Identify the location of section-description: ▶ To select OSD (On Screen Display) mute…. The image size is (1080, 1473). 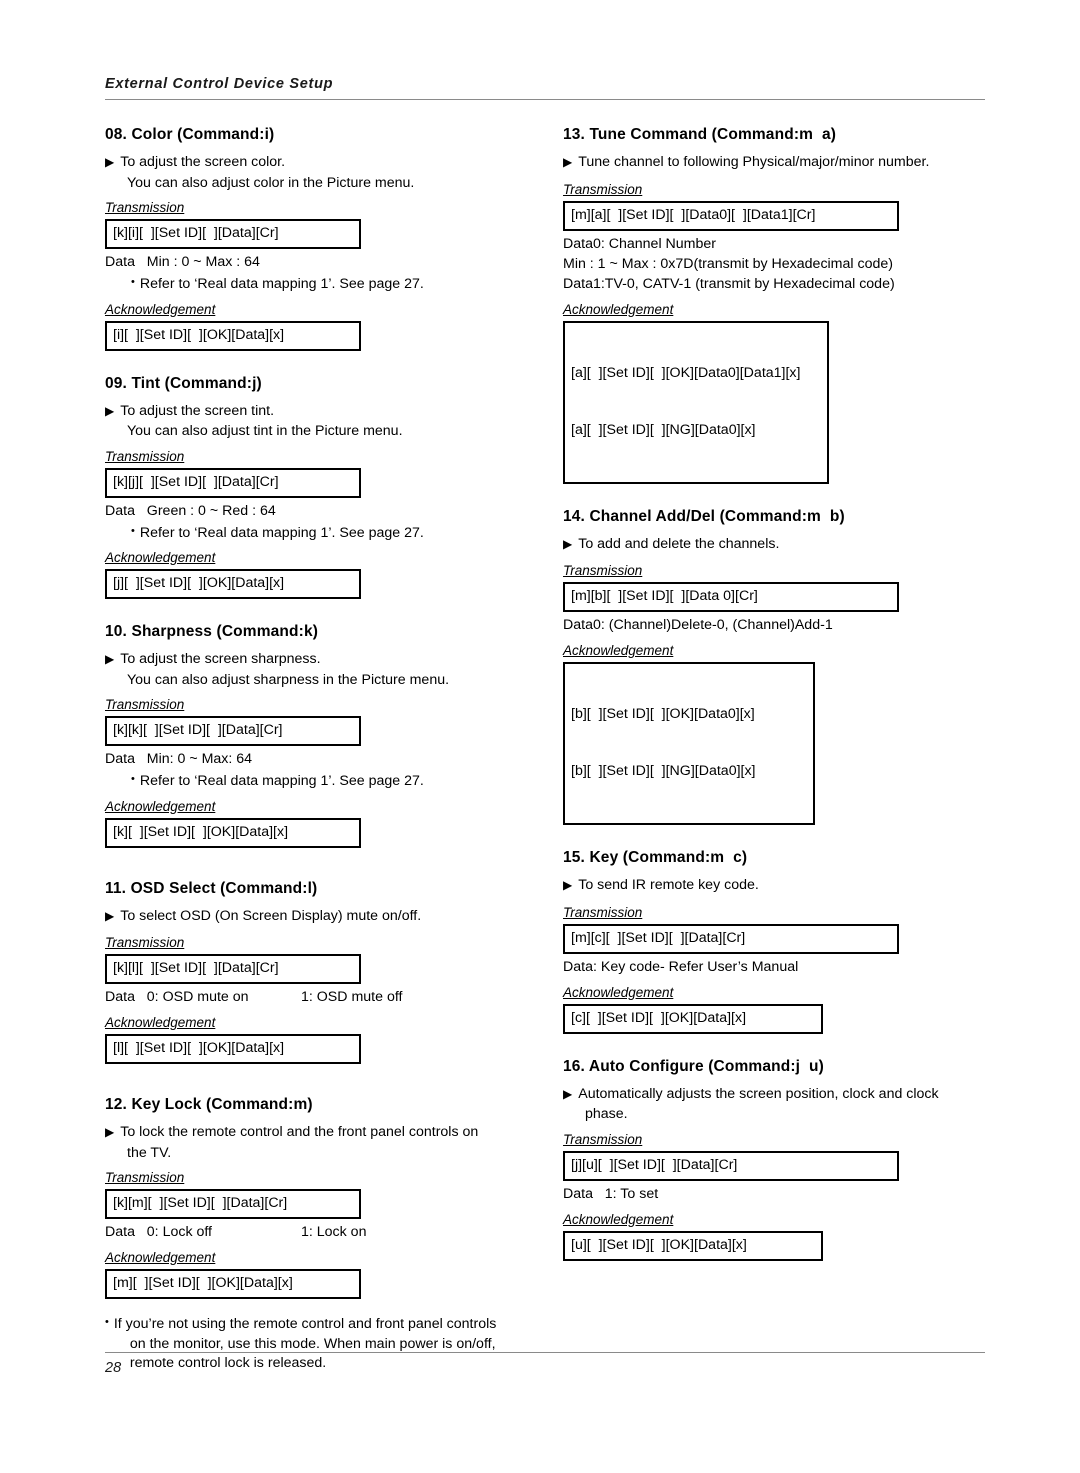
(320, 916).